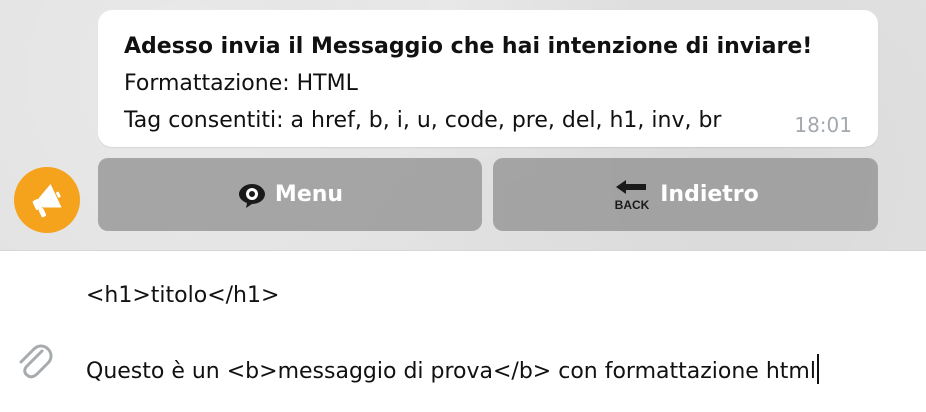  I want to click on back-arrow-icon: BACK, so click(632, 195).